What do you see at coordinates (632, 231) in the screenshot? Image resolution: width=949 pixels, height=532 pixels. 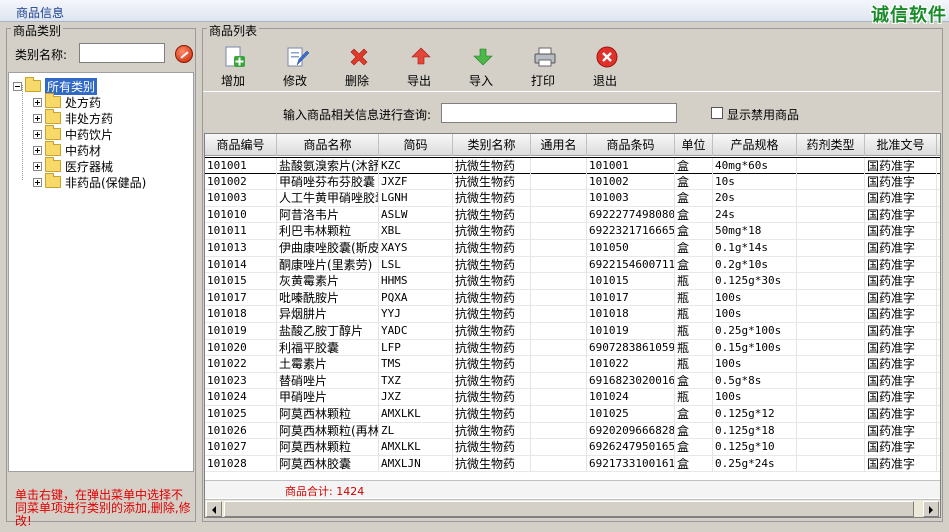 I see `table-cell: 6922321716665` at bounding box center [632, 231].